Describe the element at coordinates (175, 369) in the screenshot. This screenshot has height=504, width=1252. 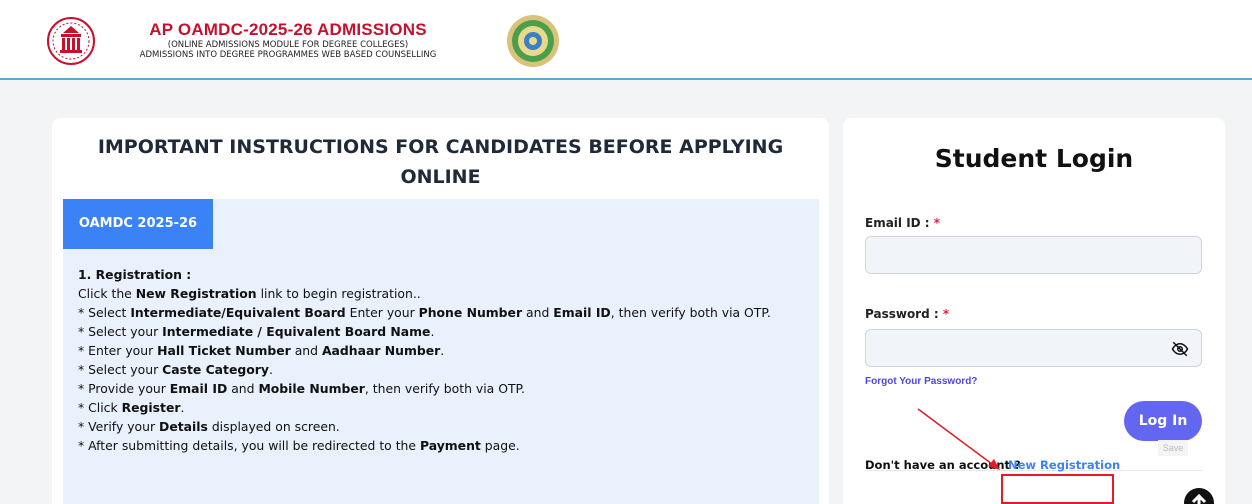
I see `instruction-line: * Select your Caste Category.` at that location.